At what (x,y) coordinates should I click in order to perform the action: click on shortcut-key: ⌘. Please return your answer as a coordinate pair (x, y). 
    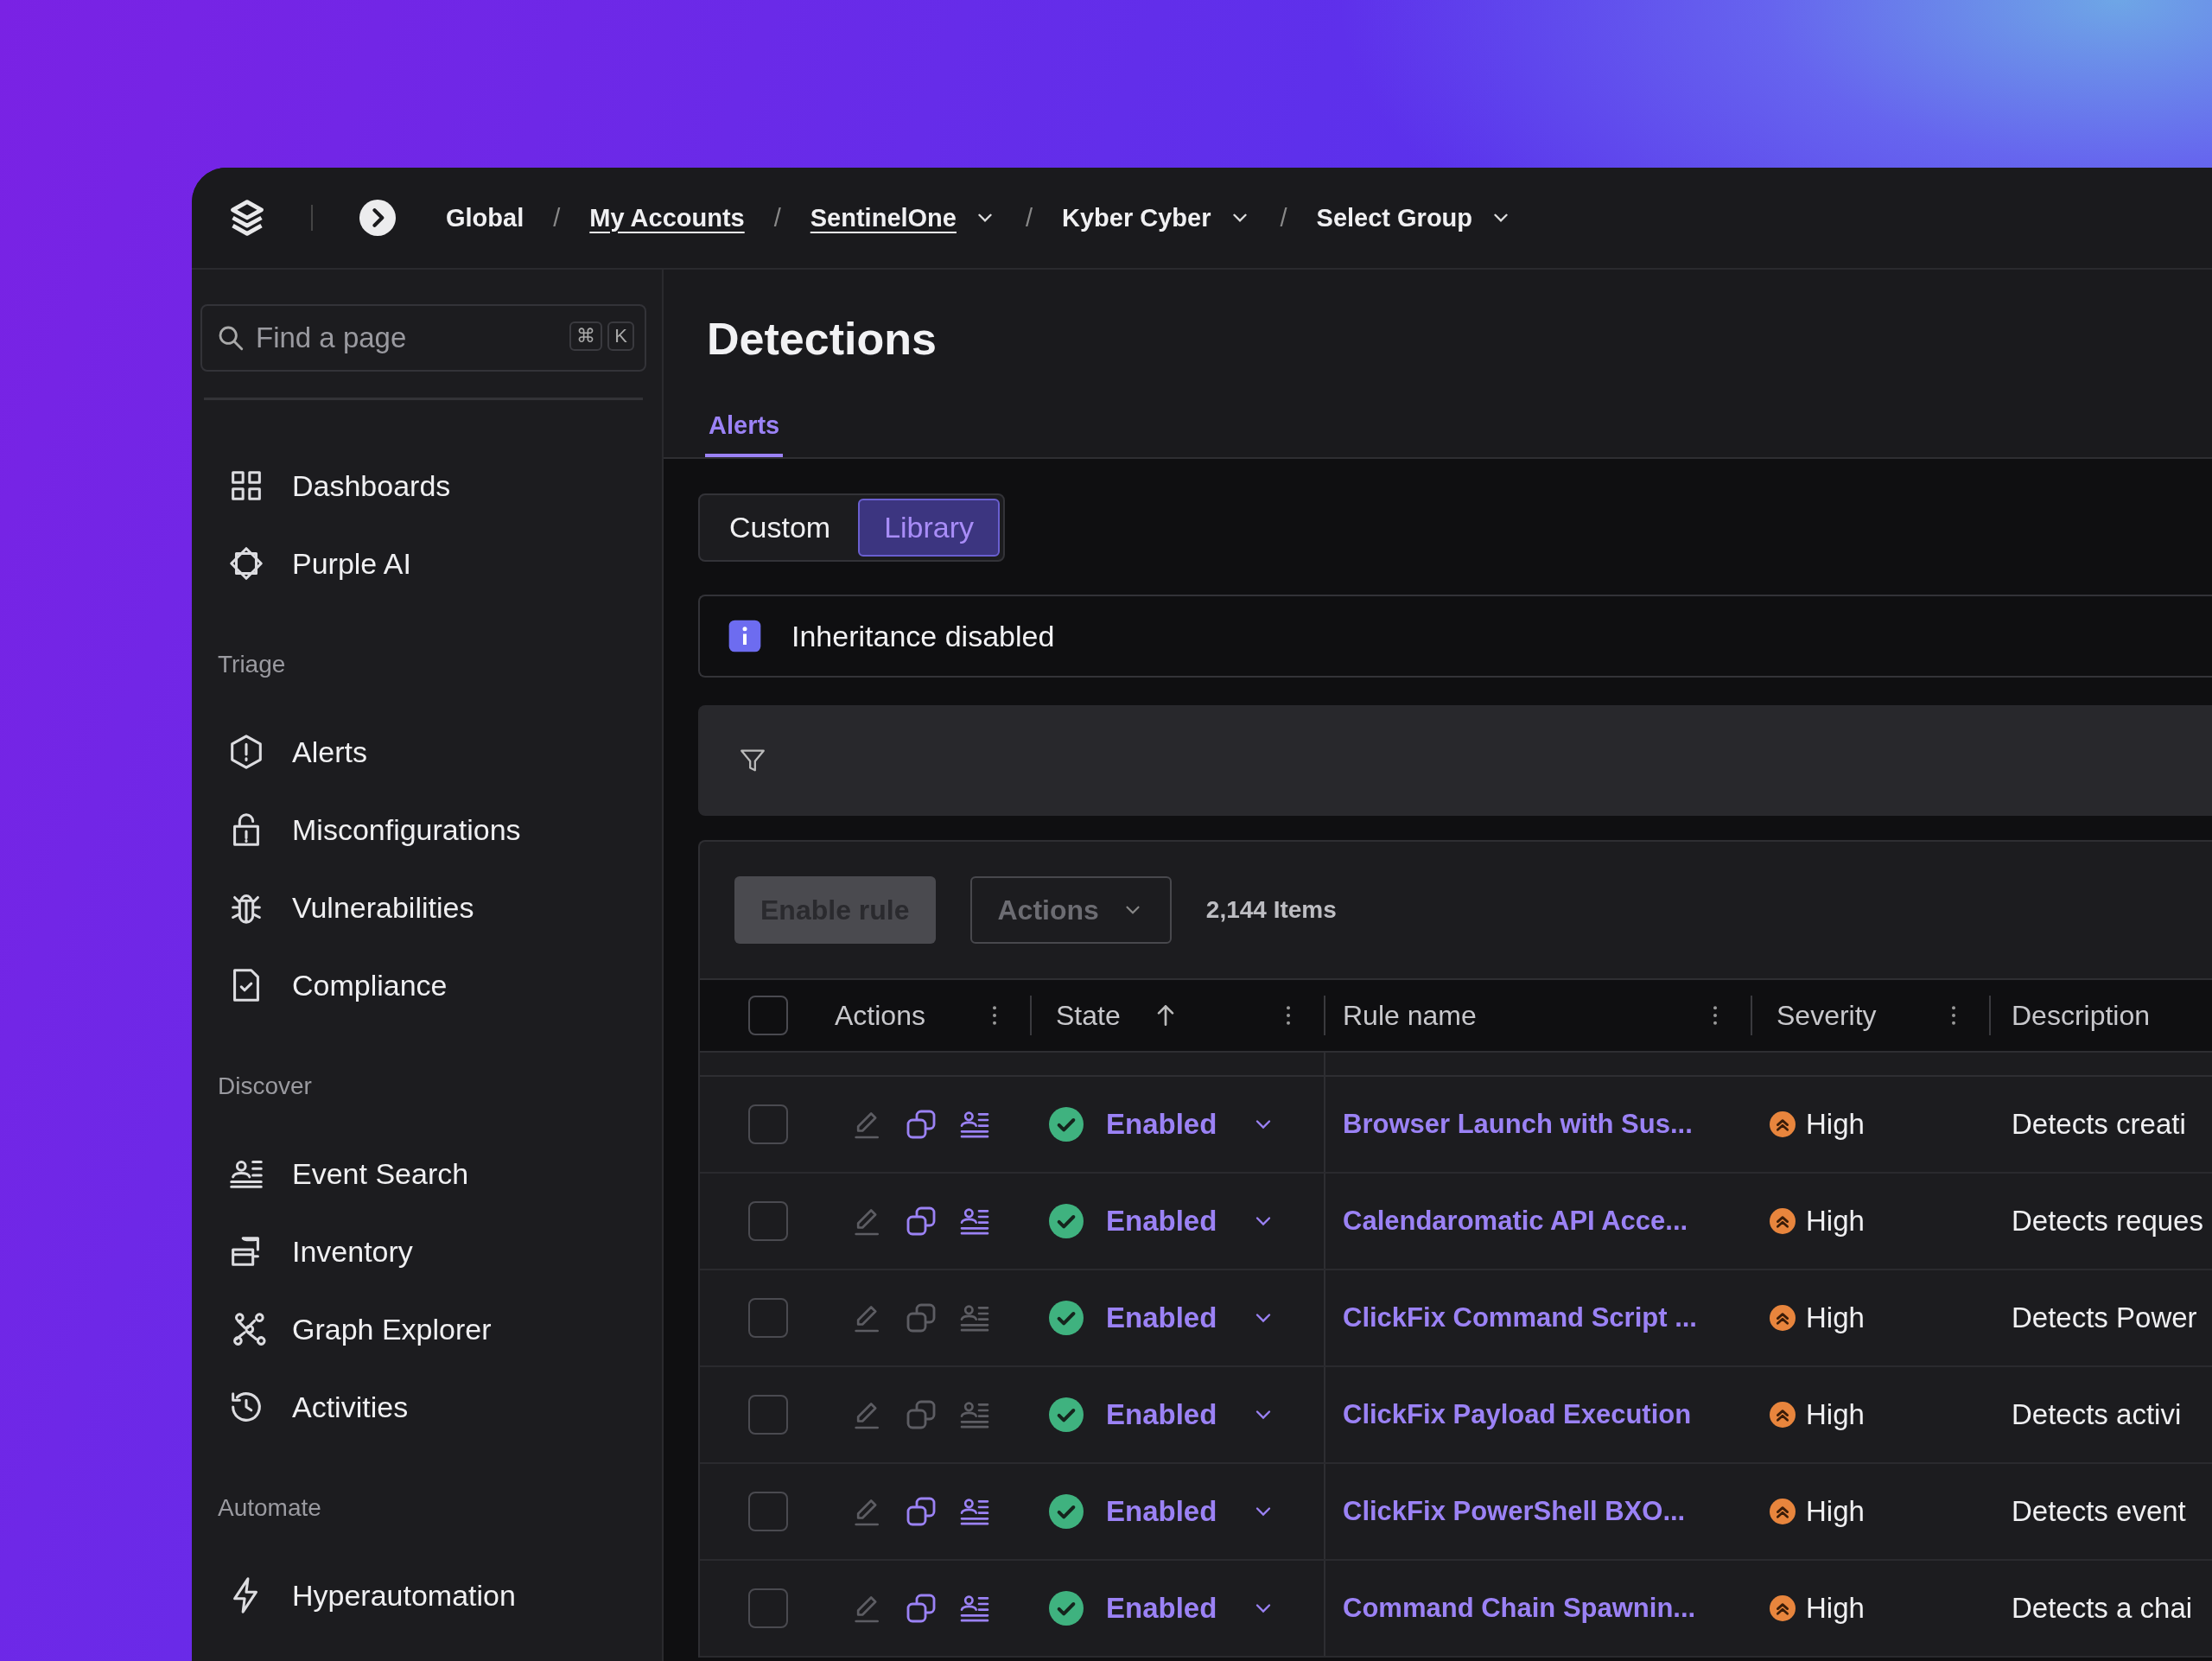
    Looking at the image, I should click on (586, 336).